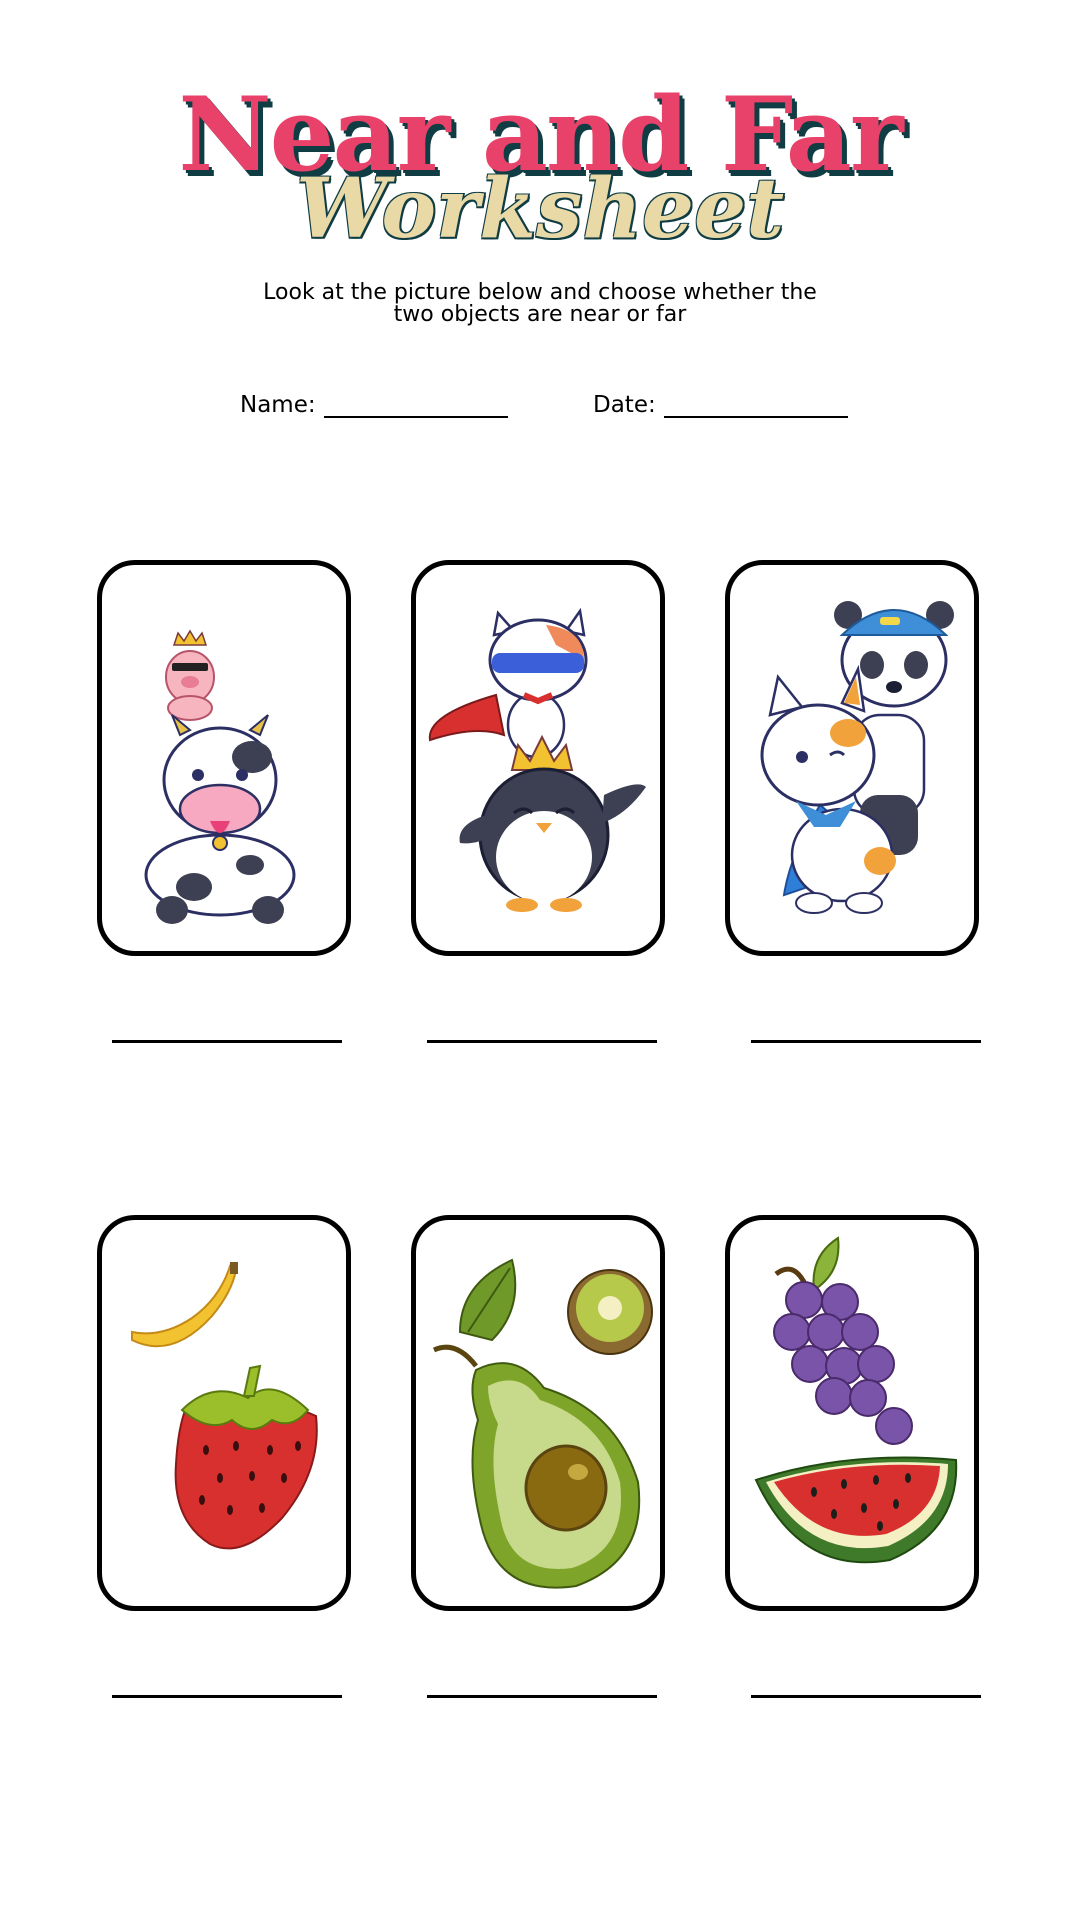 The width and height of the screenshot is (1080, 1920). I want to click on strawberry-icon, so click(246, 1457).